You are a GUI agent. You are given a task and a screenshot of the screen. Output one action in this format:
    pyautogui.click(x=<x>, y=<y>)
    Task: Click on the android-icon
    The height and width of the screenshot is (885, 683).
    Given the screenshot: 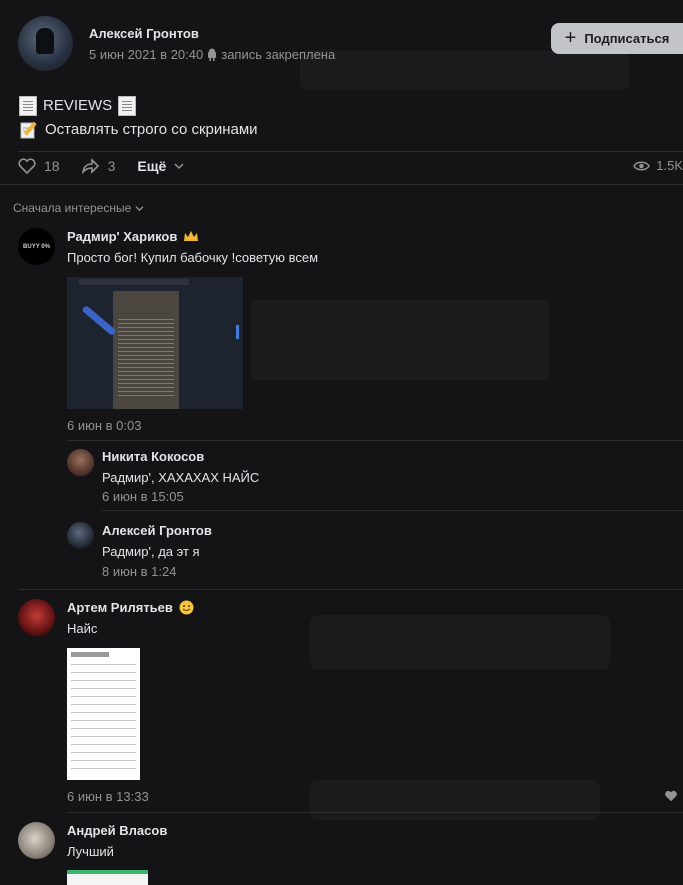 What is the action you would take?
    pyautogui.click(x=212, y=54)
    